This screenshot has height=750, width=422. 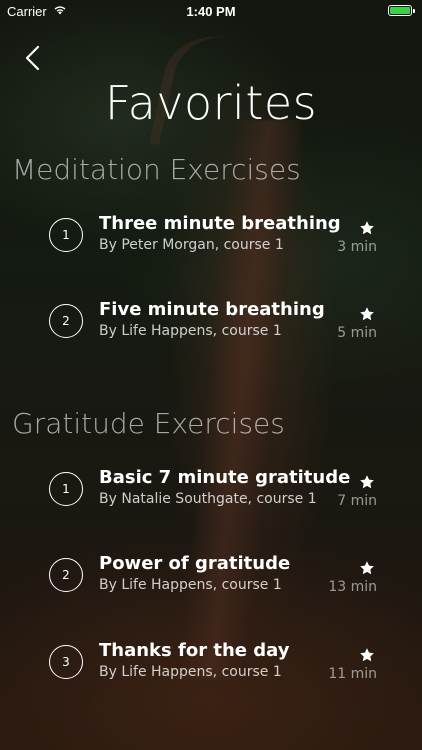 I want to click on item-number-badge: 3, so click(x=66, y=662).